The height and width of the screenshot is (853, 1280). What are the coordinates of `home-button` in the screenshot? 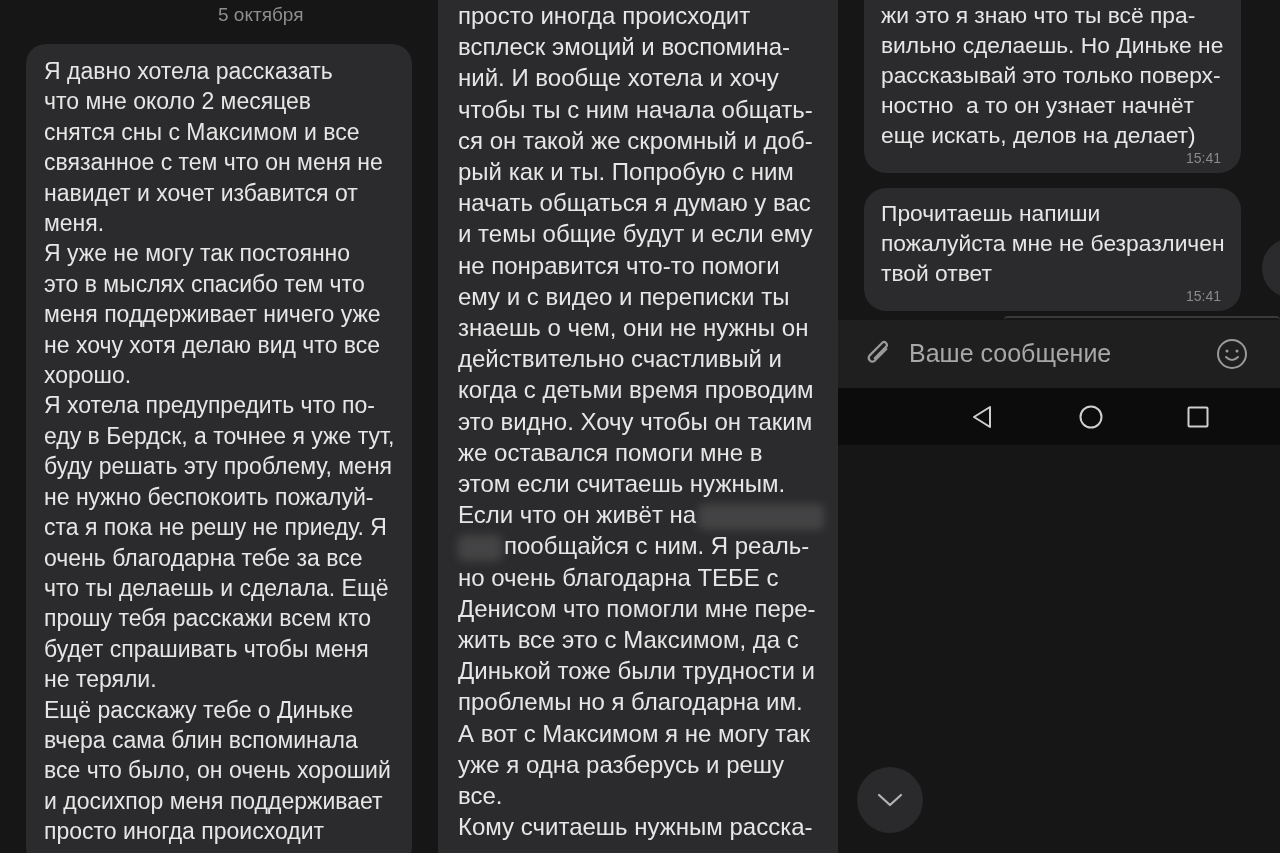 It's located at (1091, 416).